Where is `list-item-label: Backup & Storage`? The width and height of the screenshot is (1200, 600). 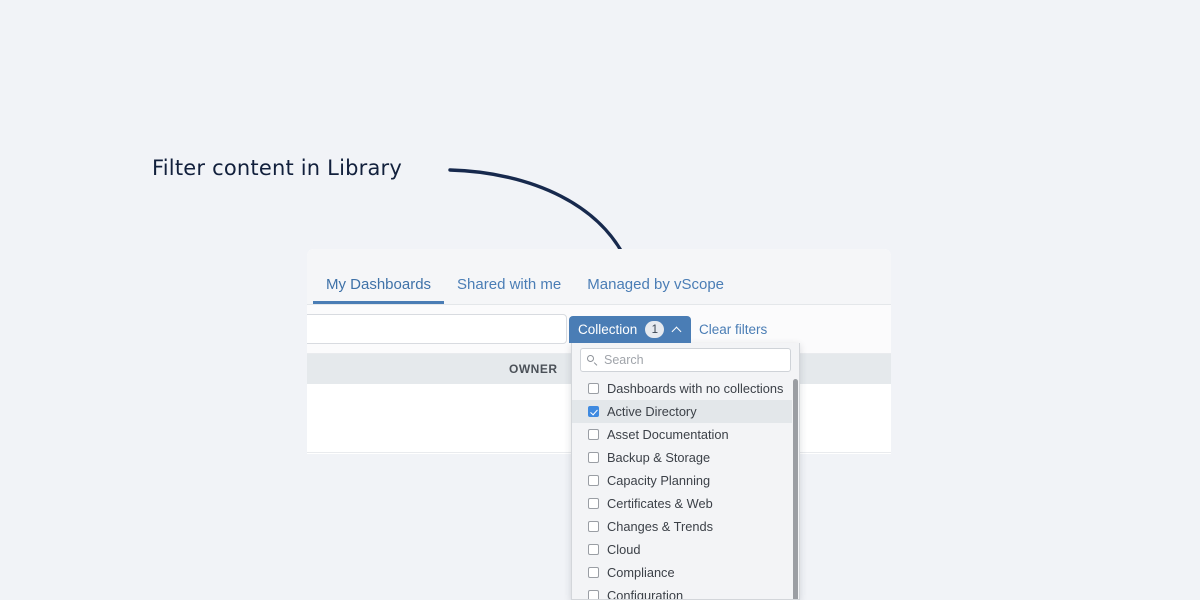
list-item-label: Backup & Storage is located at coordinates (659, 457).